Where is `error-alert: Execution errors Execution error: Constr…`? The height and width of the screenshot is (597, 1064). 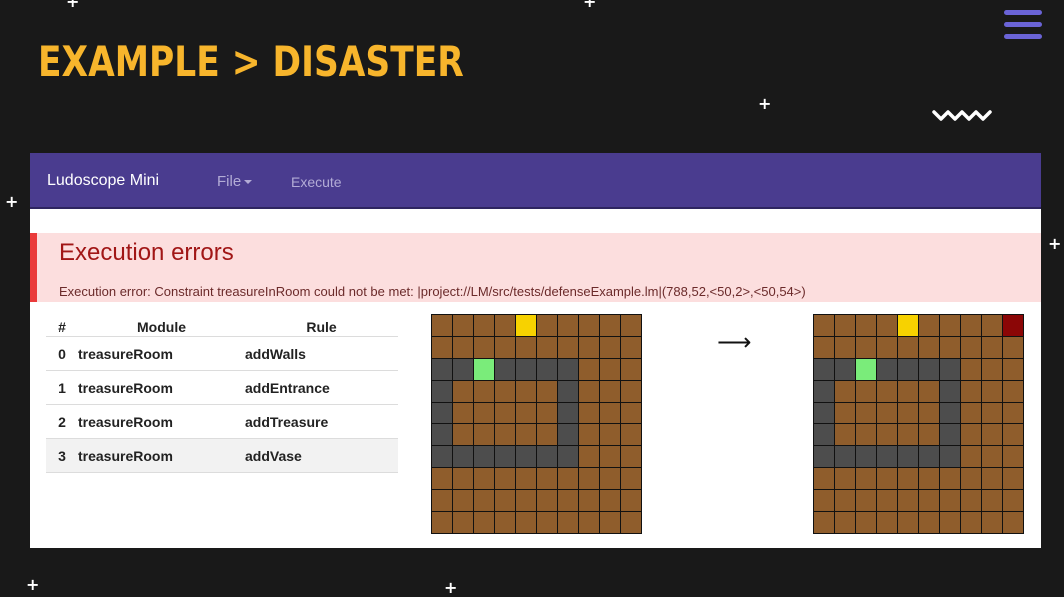 error-alert: Execution errors Execution error: Constr… is located at coordinates (535, 267).